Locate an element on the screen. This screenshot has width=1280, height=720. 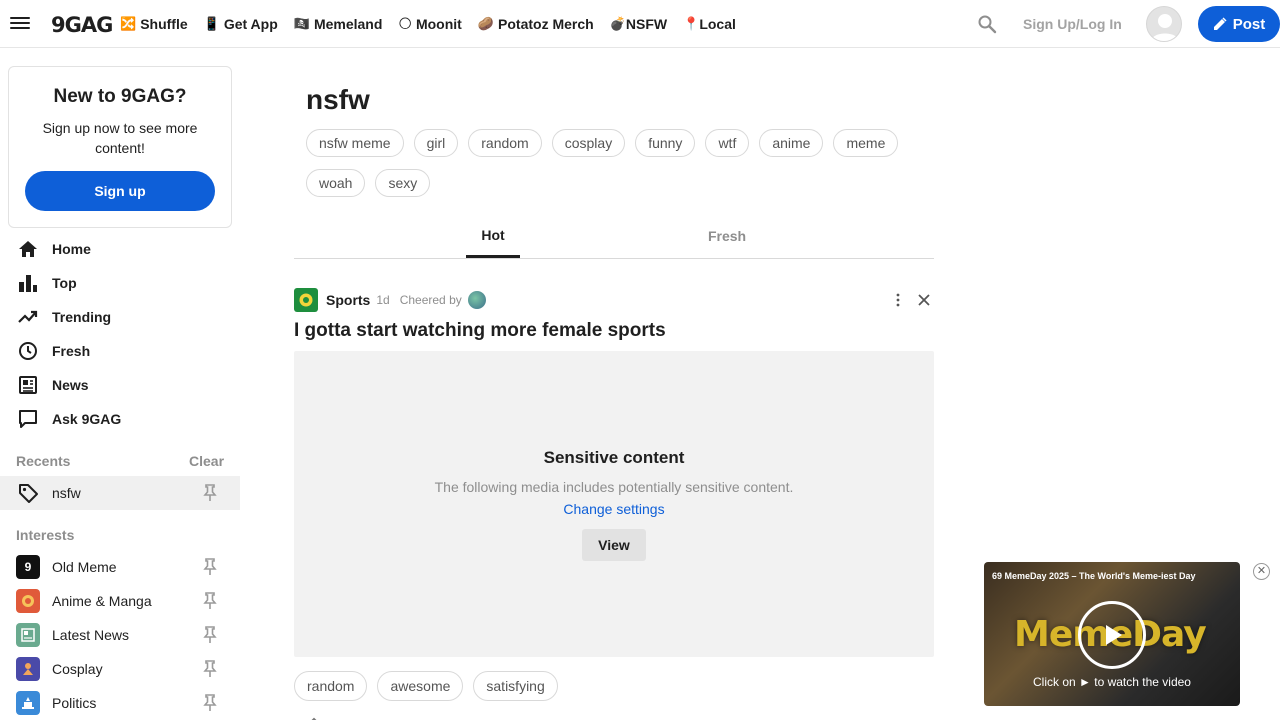
post-tags: random awesome satisfying is located at coordinates (426, 686).